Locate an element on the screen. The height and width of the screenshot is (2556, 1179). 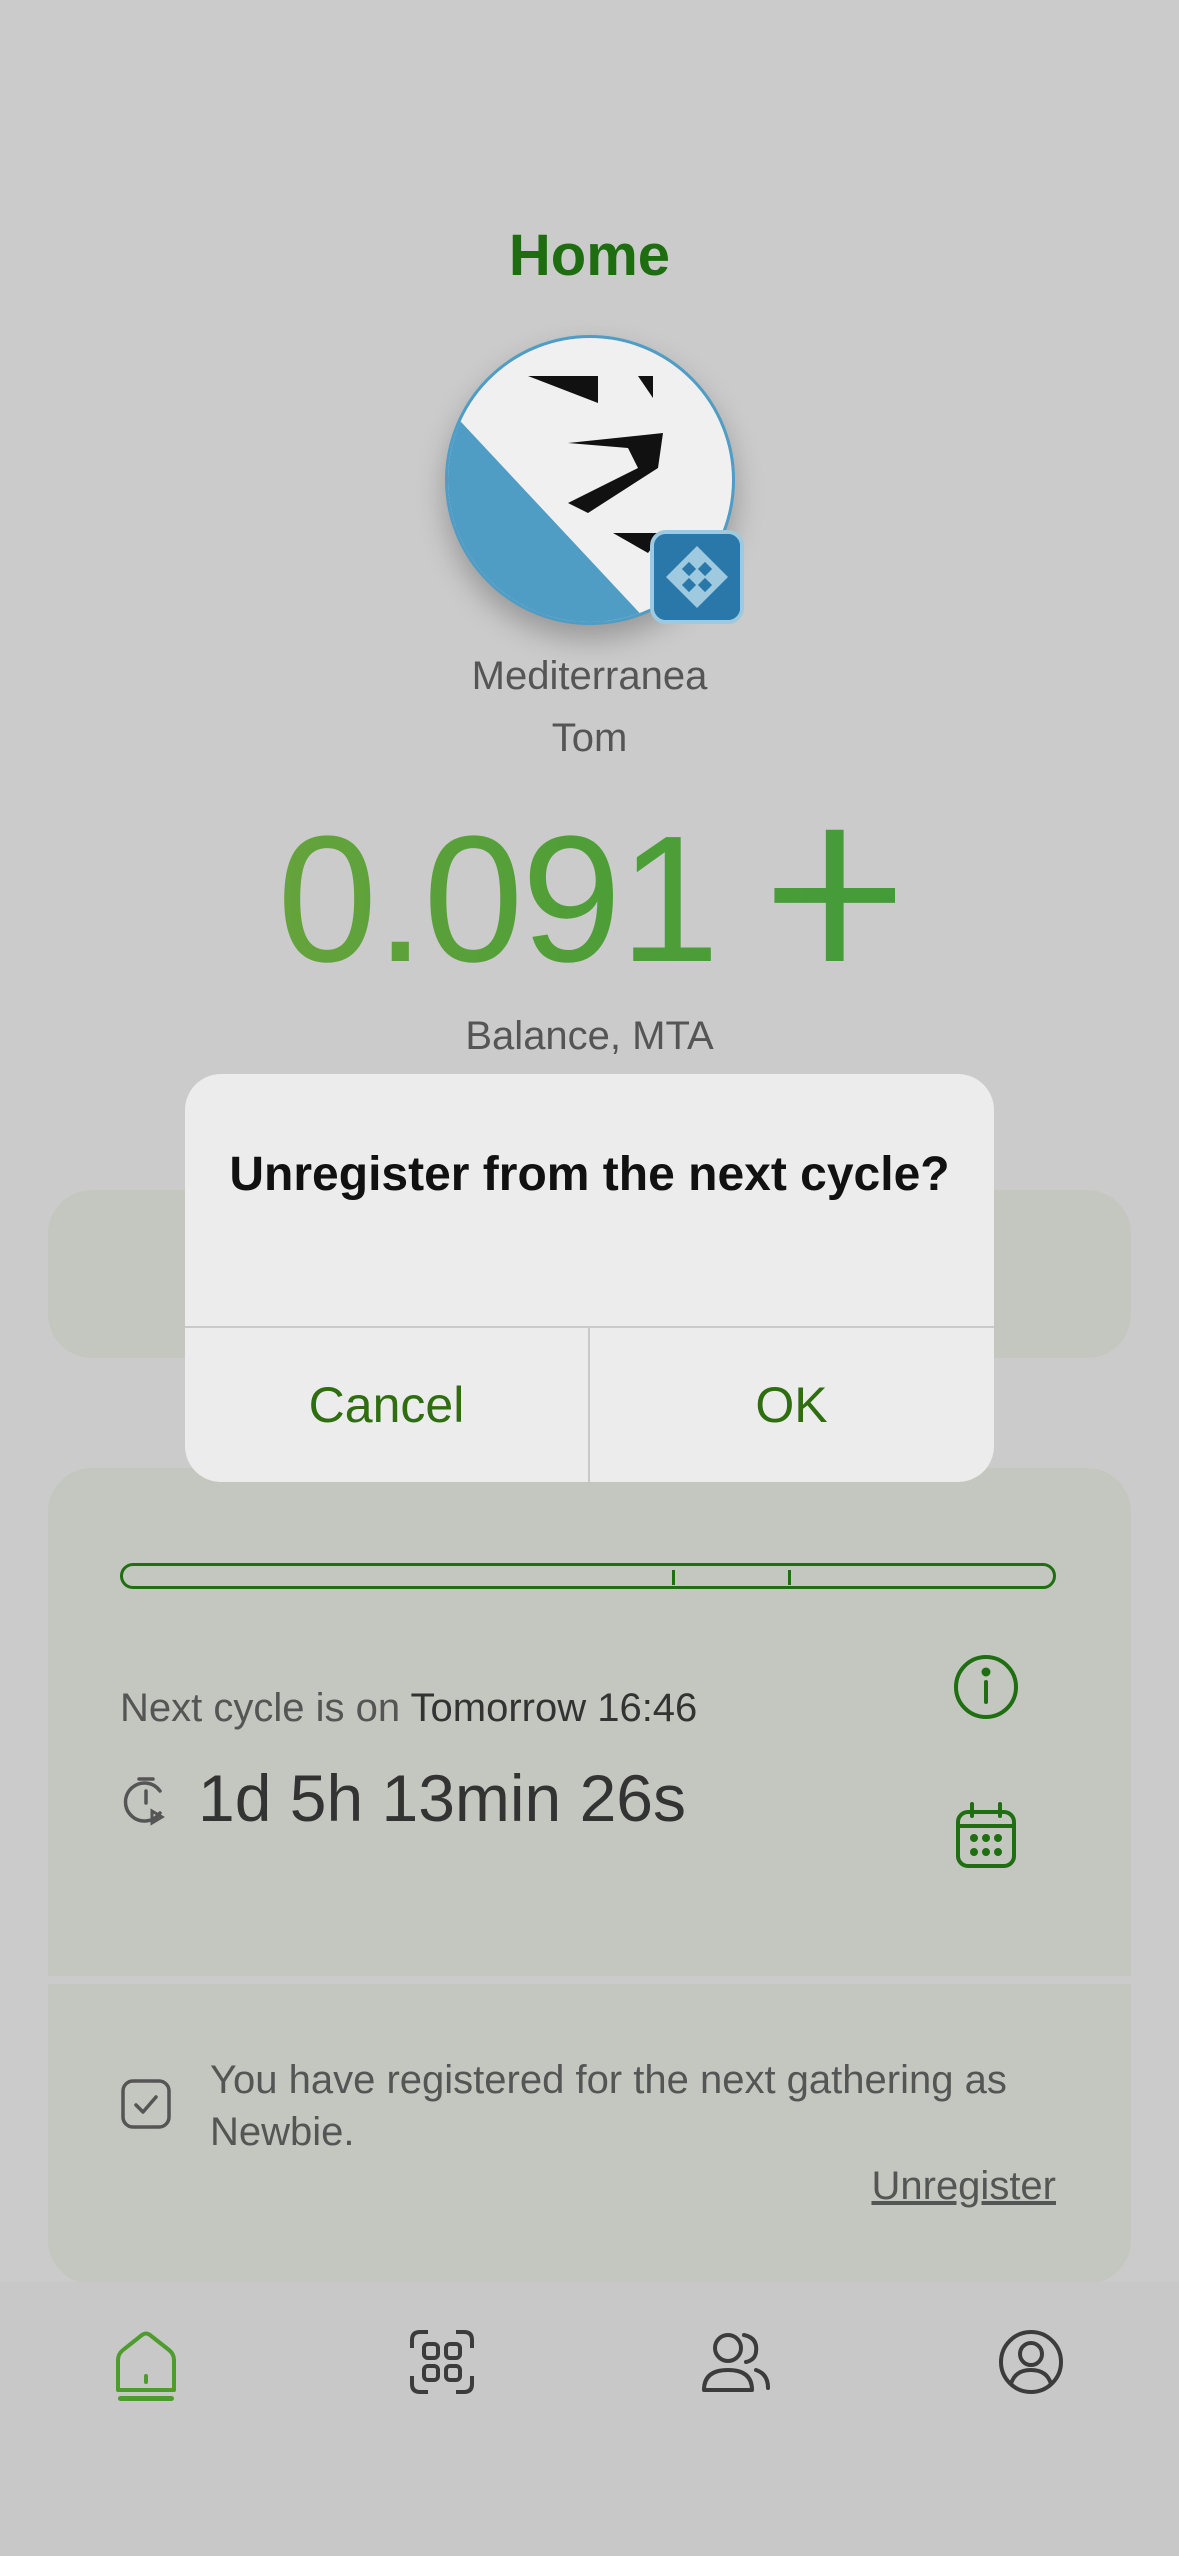
nav-active-indicator is located at coordinates (146, 2398).